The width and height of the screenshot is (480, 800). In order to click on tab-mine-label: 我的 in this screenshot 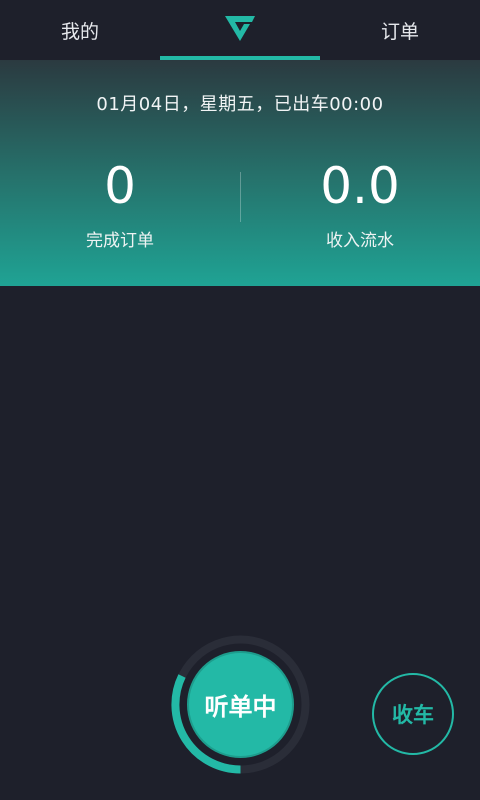, I will do `click(79, 31)`.